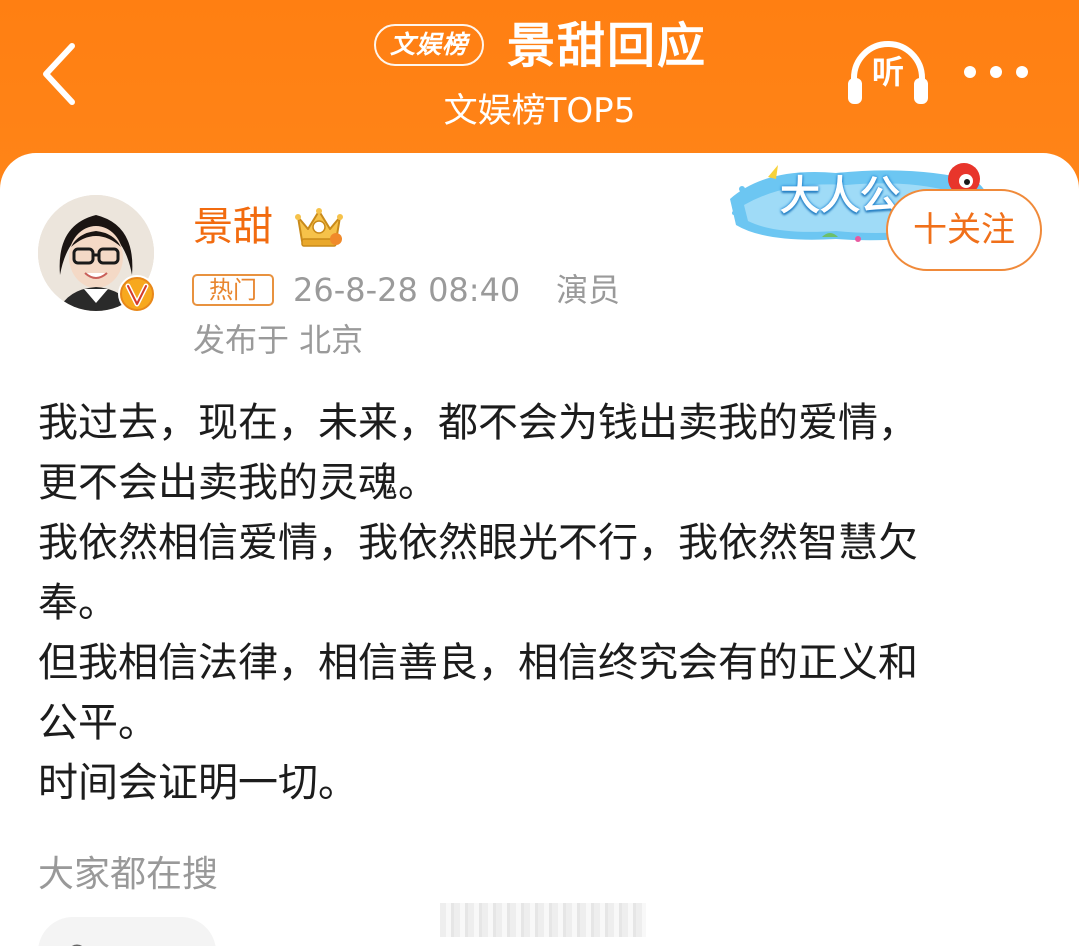 The height and width of the screenshot is (946, 1079). What do you see at coordinates (588, 290) in the screenshot?
I see `author-role: 演员` at bounding box center [588, 290].